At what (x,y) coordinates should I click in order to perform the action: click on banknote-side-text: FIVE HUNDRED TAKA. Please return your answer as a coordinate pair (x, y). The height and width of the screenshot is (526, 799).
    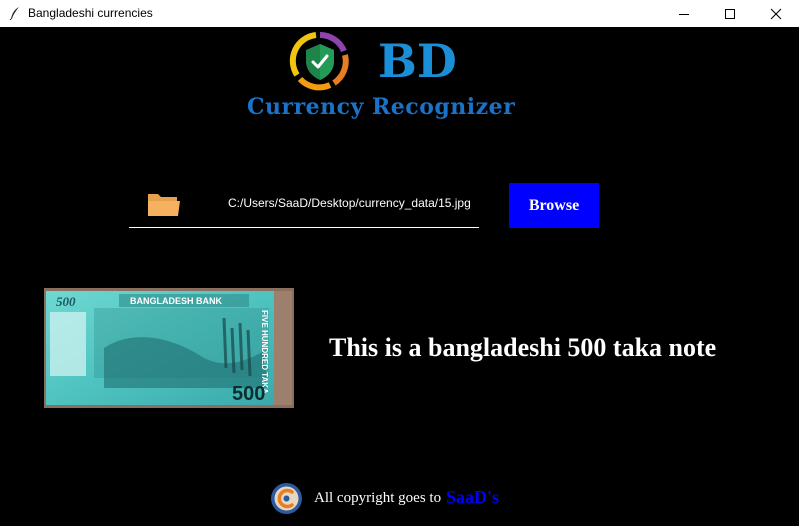
    Looking at the image, I should click on (264, 352).